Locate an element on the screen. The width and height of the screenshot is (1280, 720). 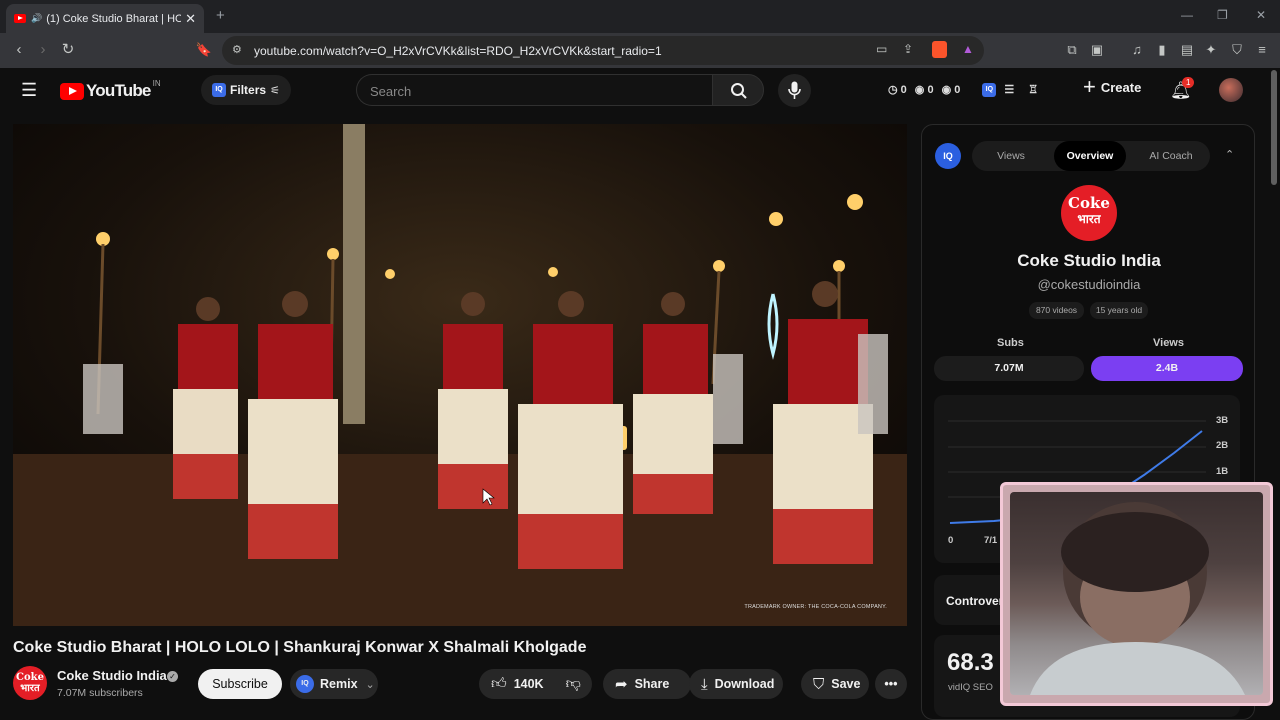
close-window-icon: ✕ is located at coordinates (1261, 15).